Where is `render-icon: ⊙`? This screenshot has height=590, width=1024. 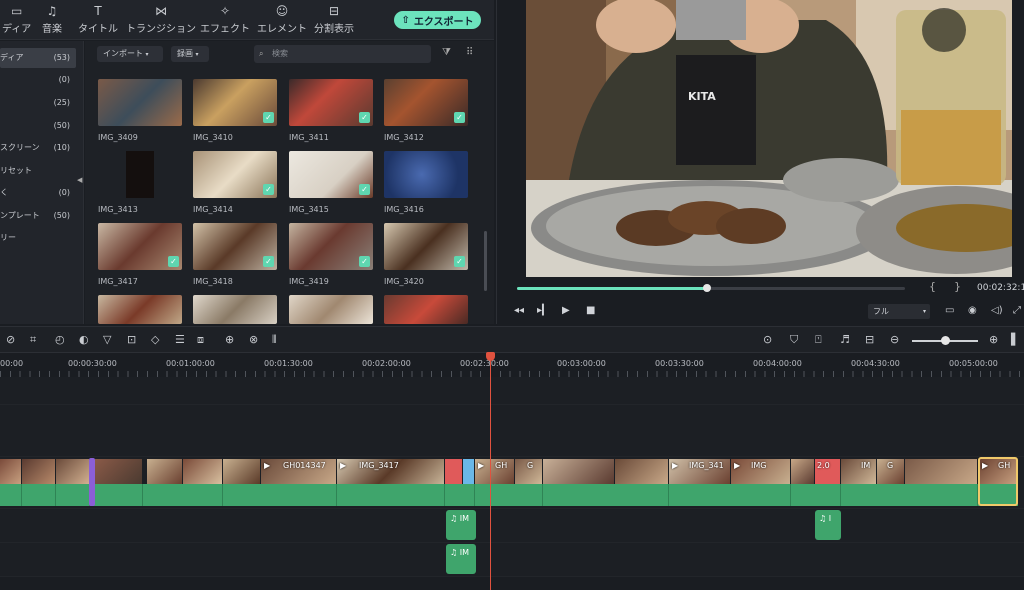 render-icon: ⊙ is located at coordinates (767, 339).